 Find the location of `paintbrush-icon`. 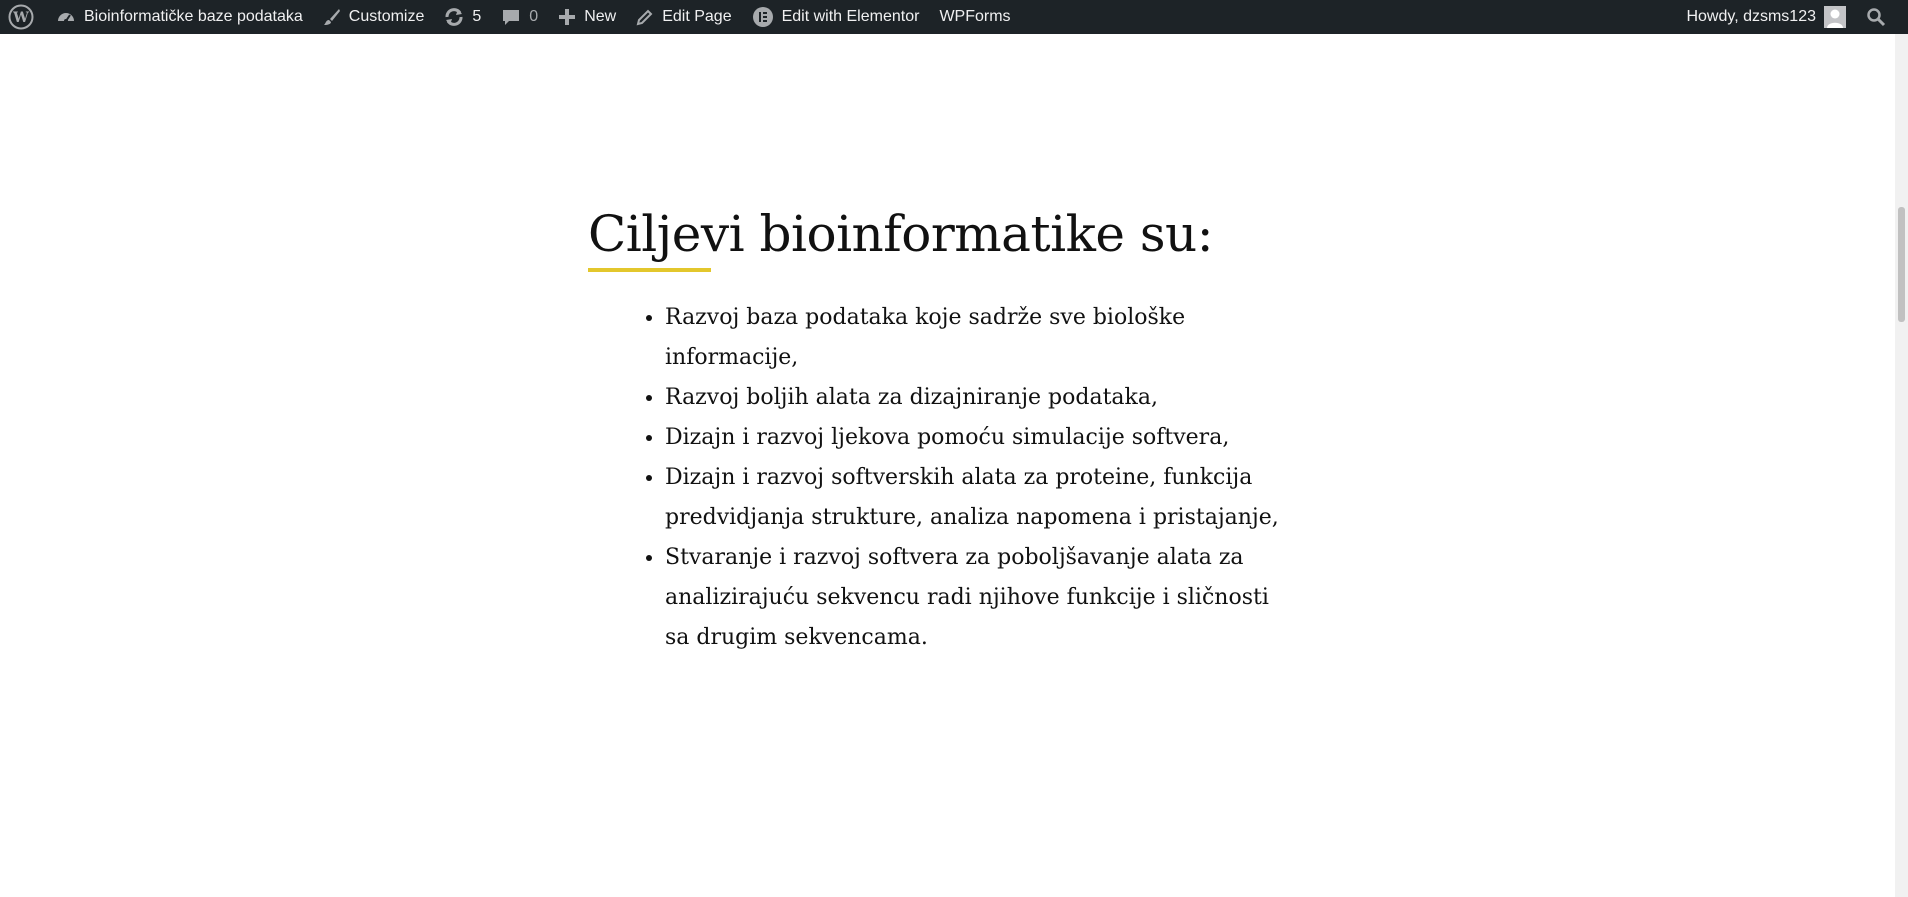

paintbrush-icon is located at coordinates (332, 17).